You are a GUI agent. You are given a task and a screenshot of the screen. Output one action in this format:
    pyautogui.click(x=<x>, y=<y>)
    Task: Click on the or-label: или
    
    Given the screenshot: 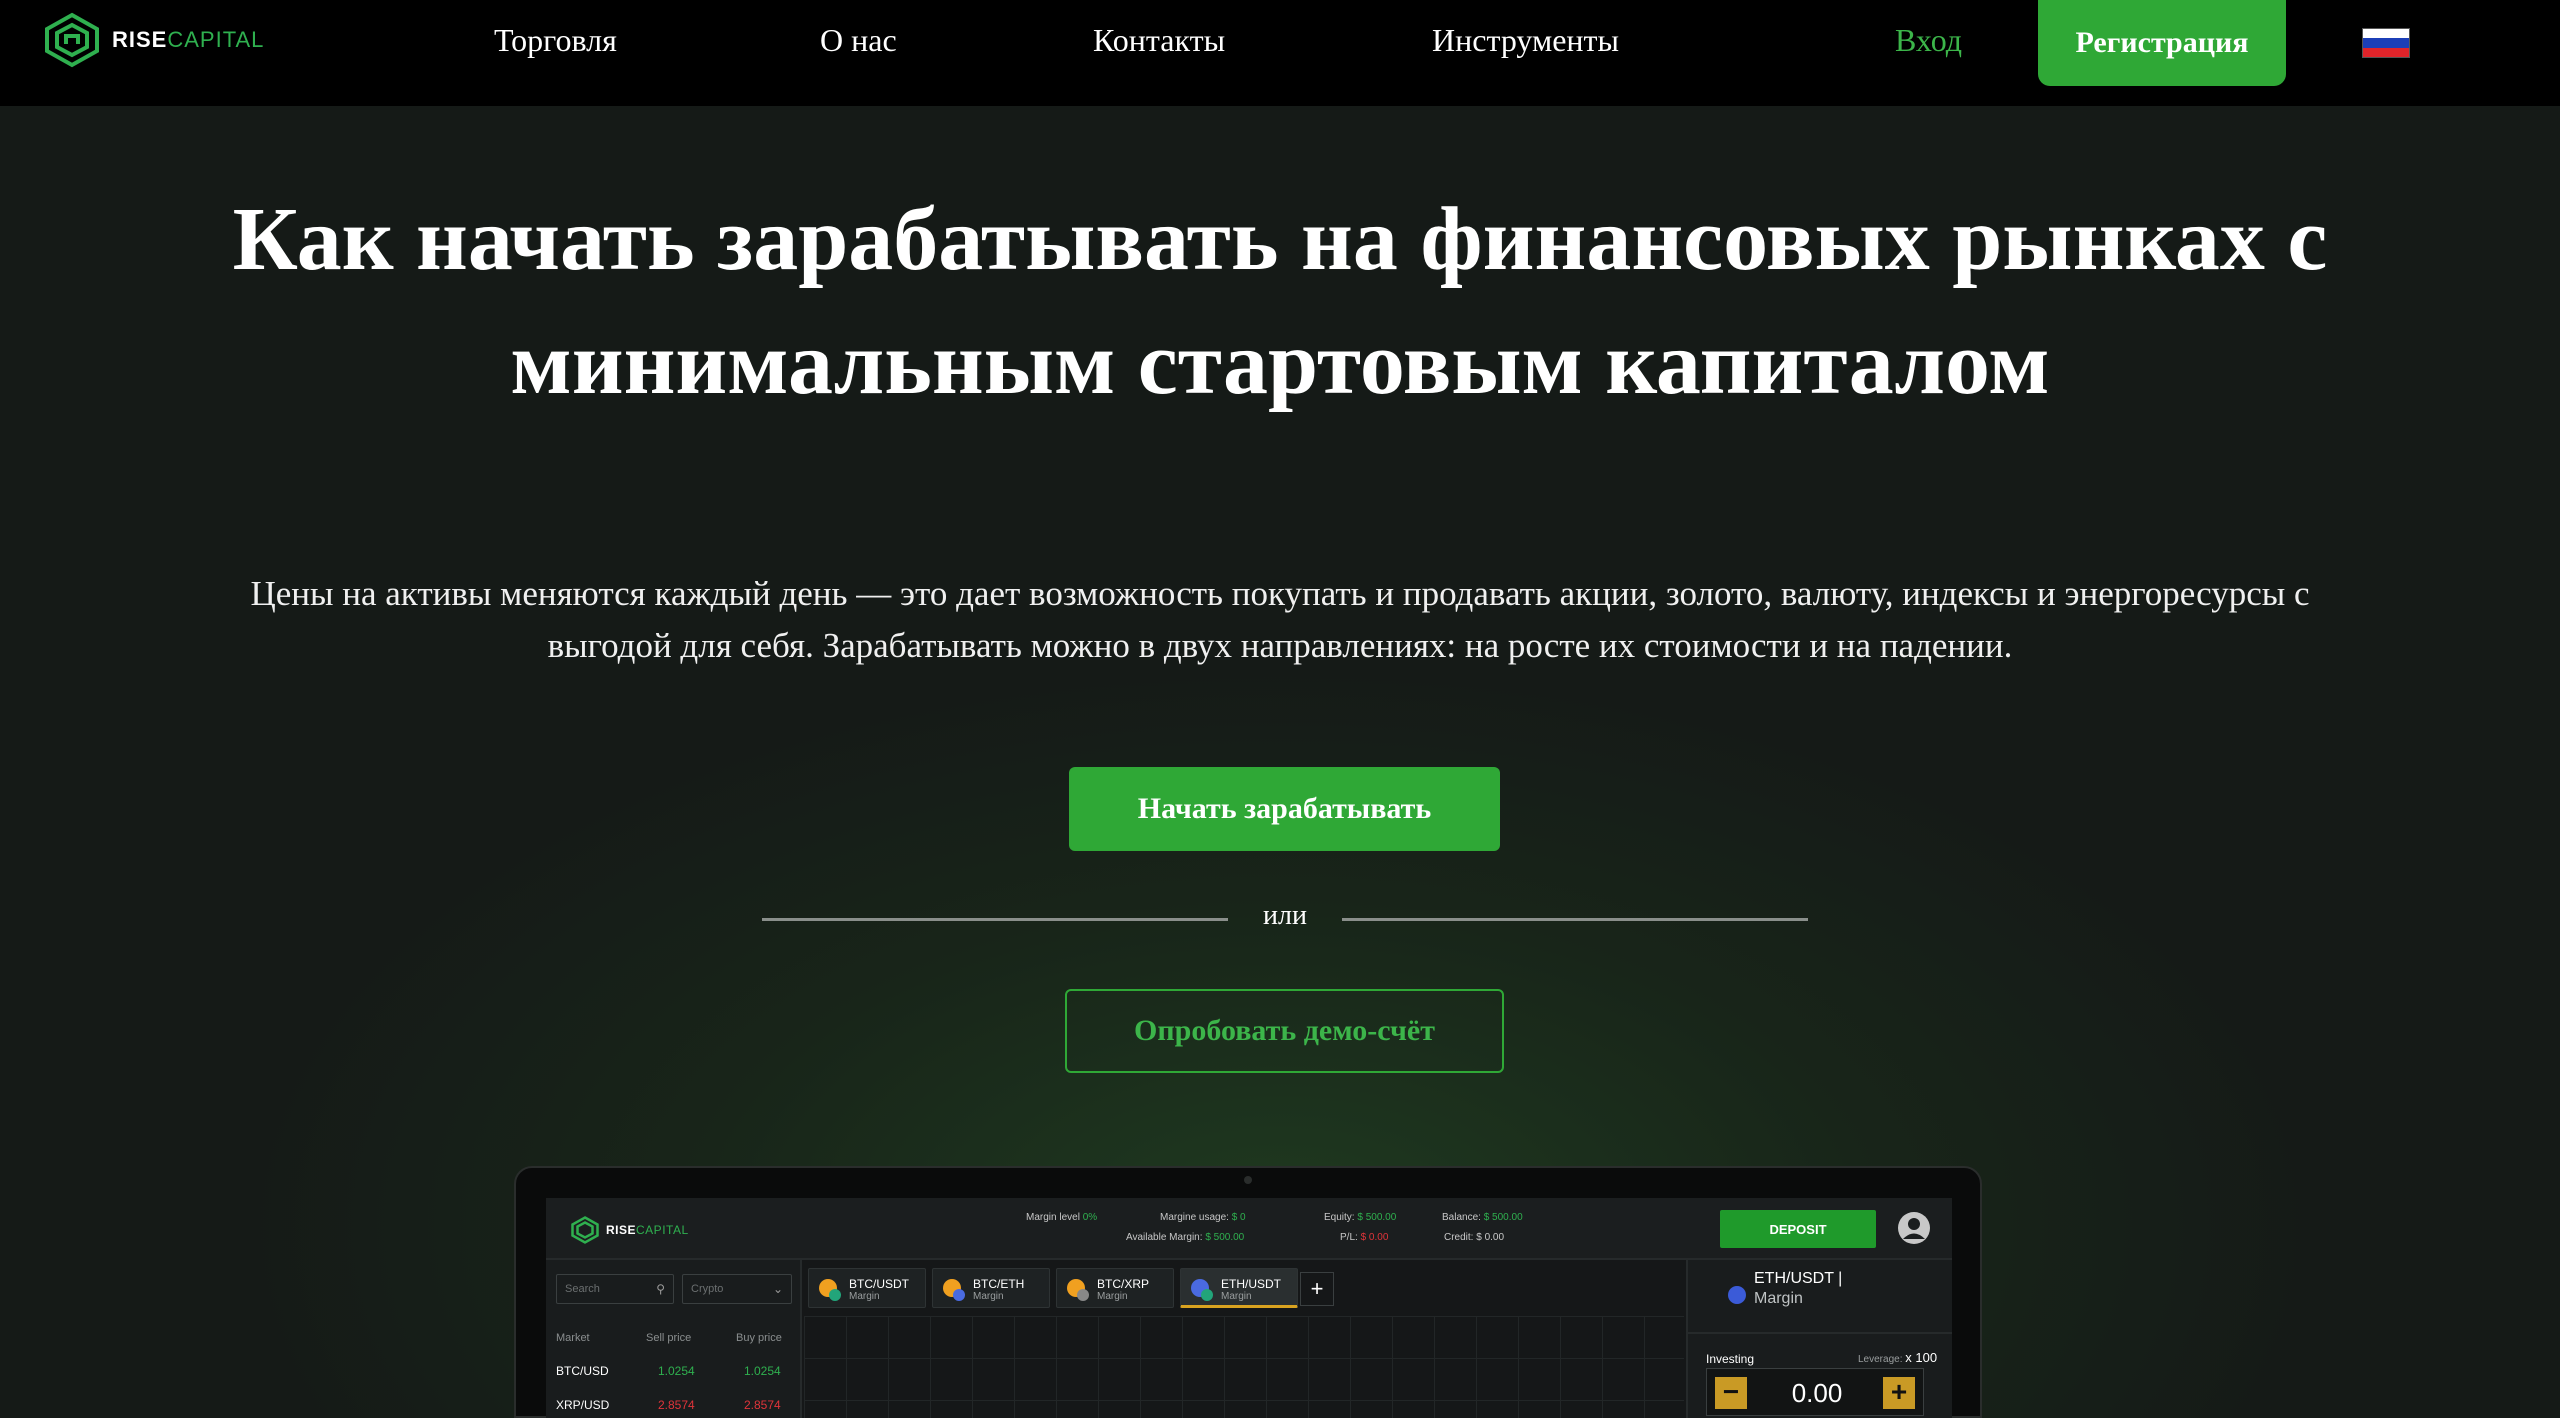 What is the action you would take?
    pyautogui.click(x=1285, y=915)
    